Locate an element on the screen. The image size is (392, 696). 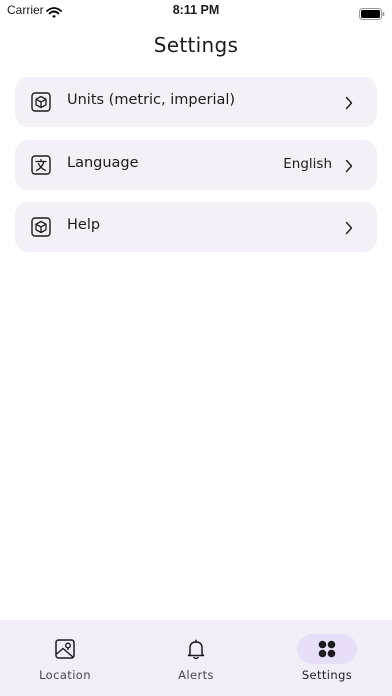
nav-item-alerts: Alerts is located at coordinates (196, 658).